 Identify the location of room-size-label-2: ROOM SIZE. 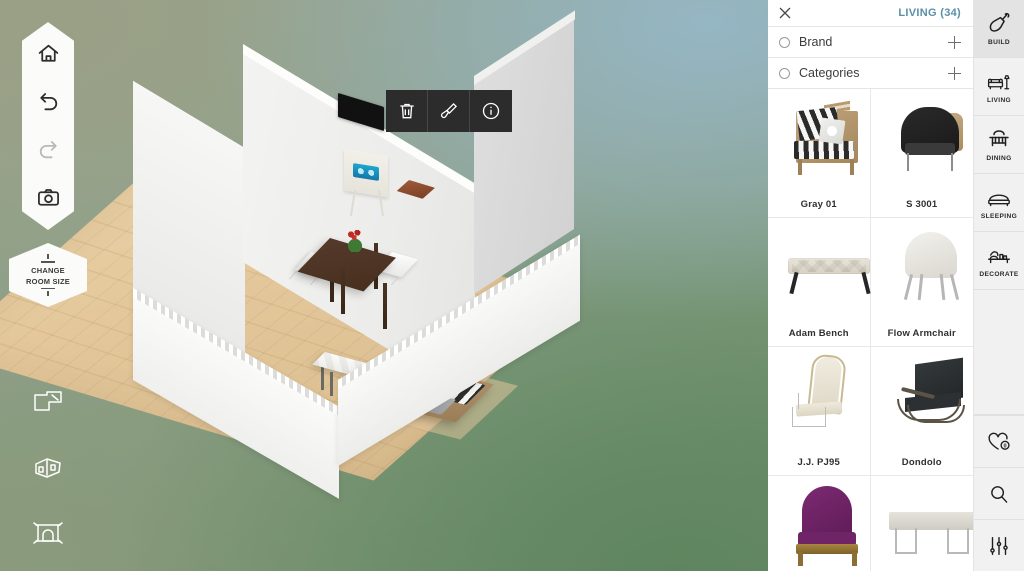
(48, 281).